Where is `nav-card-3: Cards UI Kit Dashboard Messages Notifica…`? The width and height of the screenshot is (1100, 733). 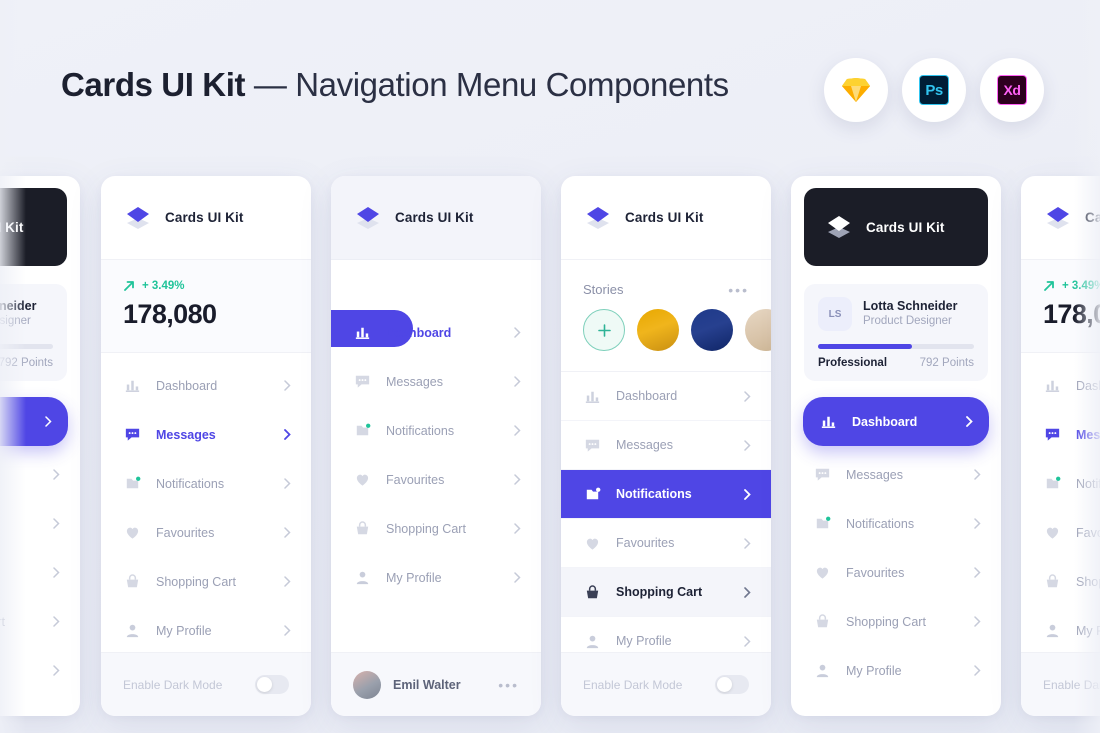 nav-card-3: Cards UI Kit Dashboard Messages Notifica… is located at coordinates (436, 446).